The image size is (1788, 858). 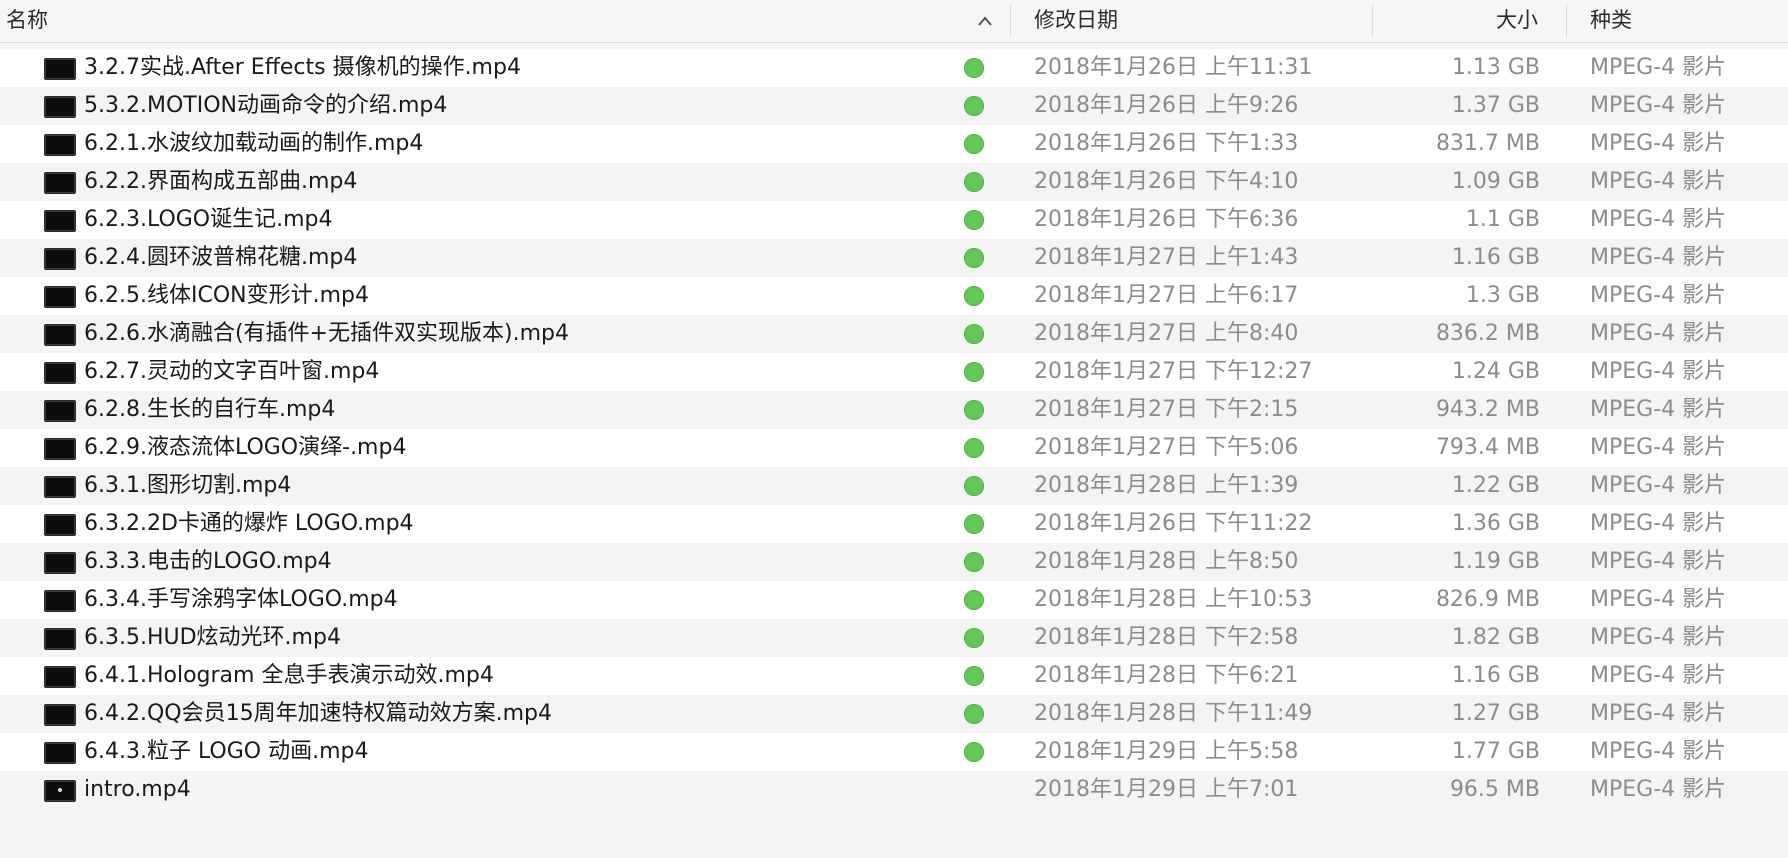 I want to click on file-size: 1.09 GB, so click(x=1495, y=181).